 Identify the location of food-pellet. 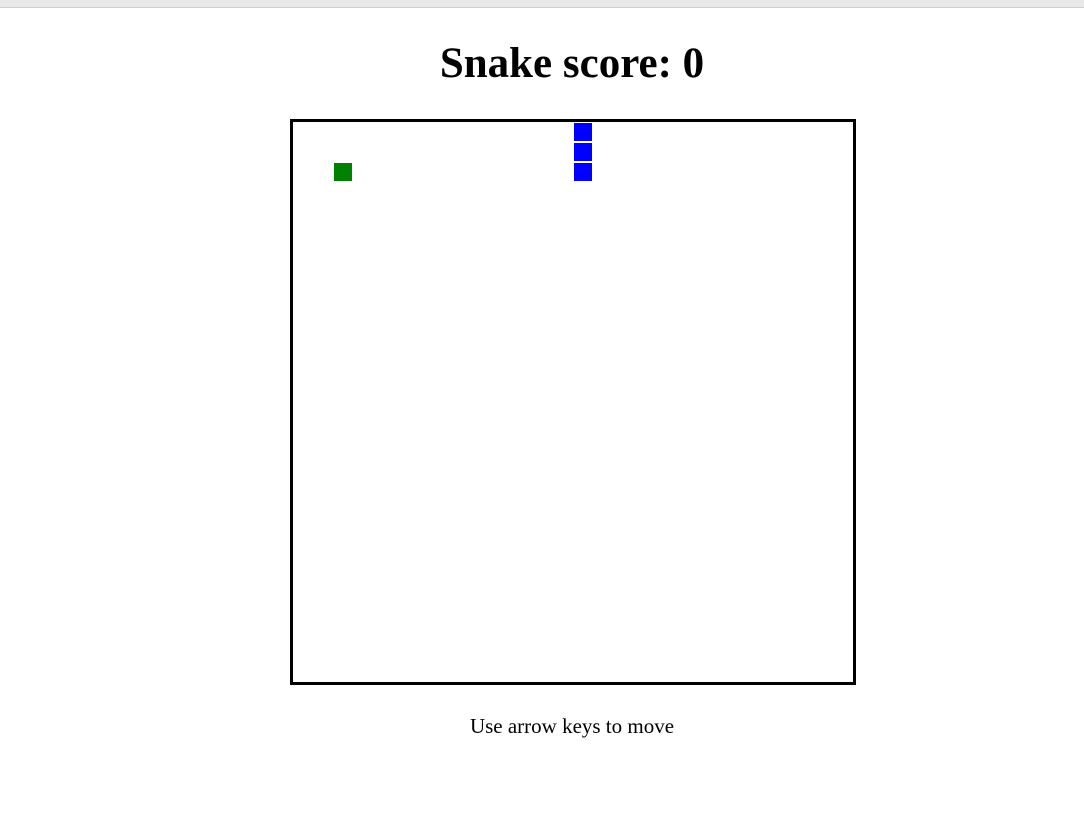
(343, 172).